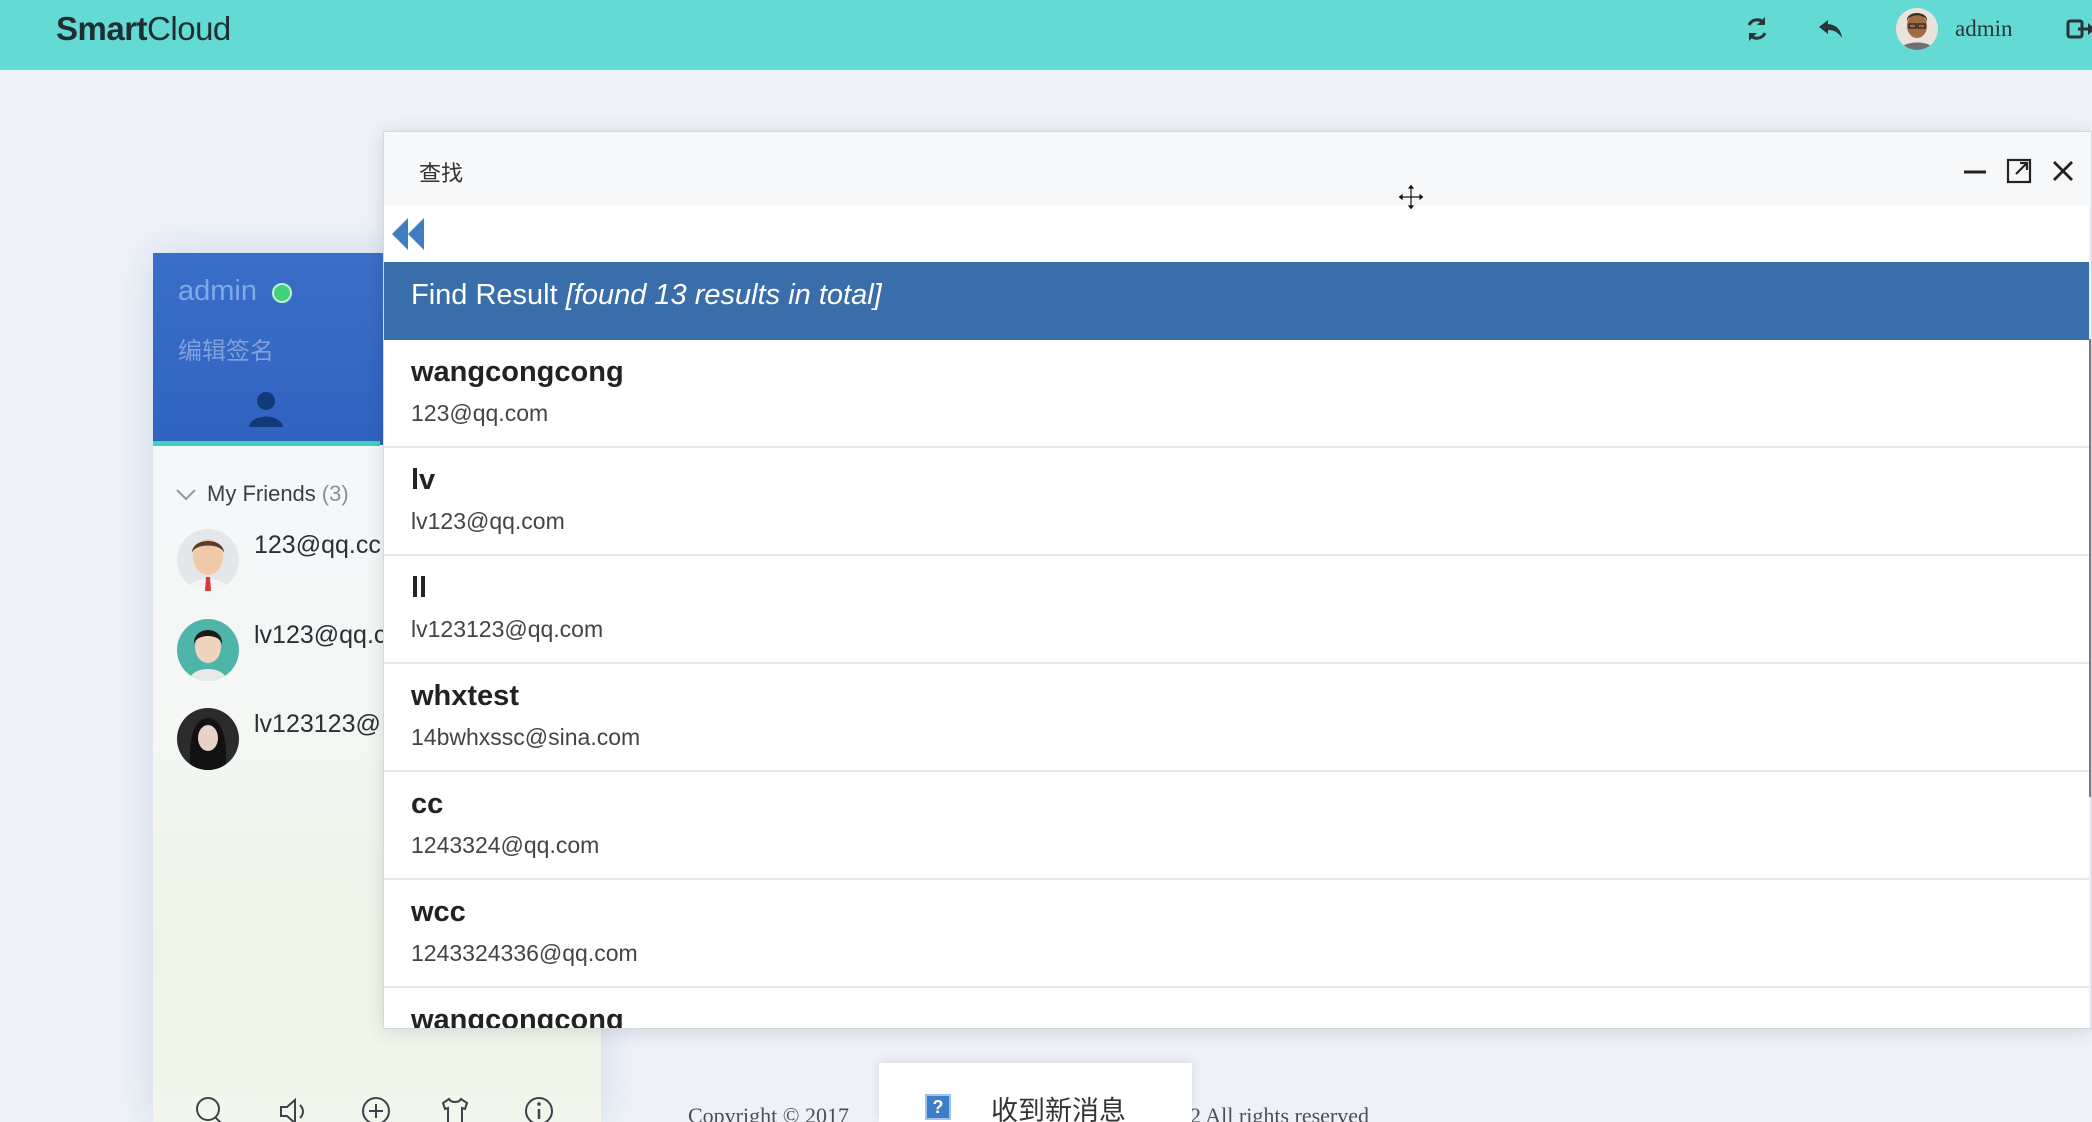 The height and width of the screenshot is (1122, 2092). Describe the element at coordinates (335, 493) in the screenshot. I see `group-count: (3)` at that location.